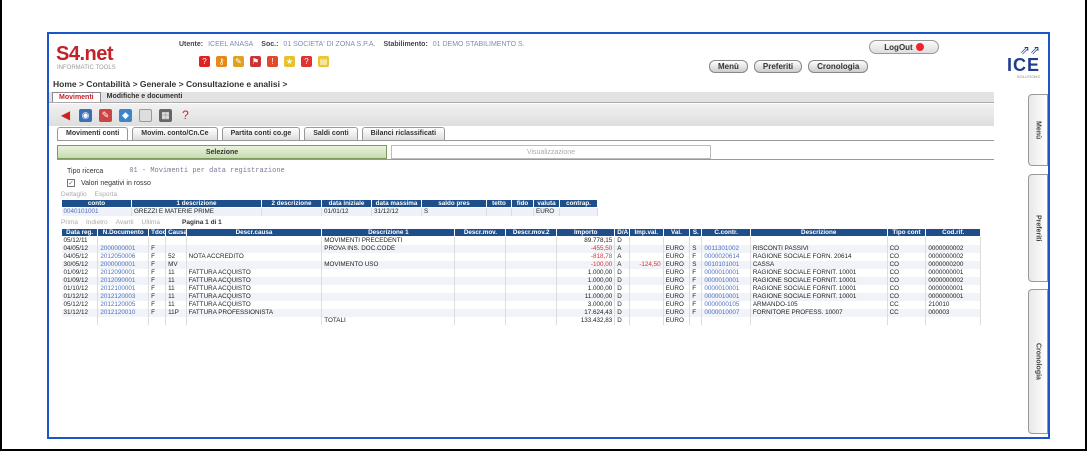  What do you see at coordinates (818, 232) in the screenshot?
I see `movements-col-header: Descrizione` at bounding box center [818, 232].